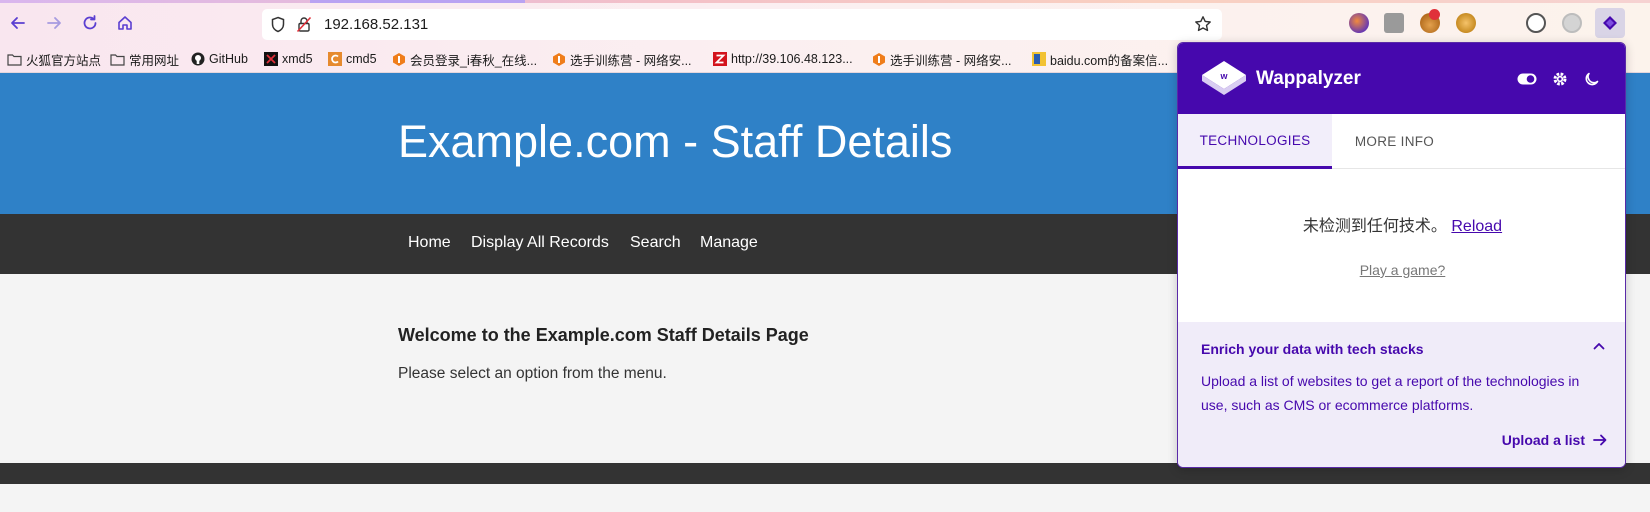 The image size is (1650, 512). I want to click on nav-link-home: Home, so click(429, 243).